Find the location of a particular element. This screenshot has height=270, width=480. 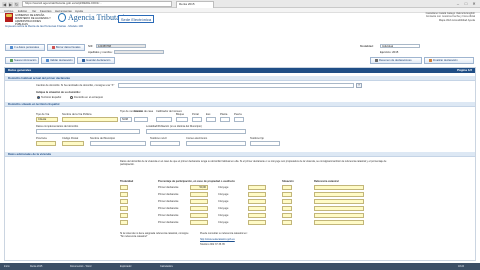

num-casa-field is located at coordinates (141, 119).